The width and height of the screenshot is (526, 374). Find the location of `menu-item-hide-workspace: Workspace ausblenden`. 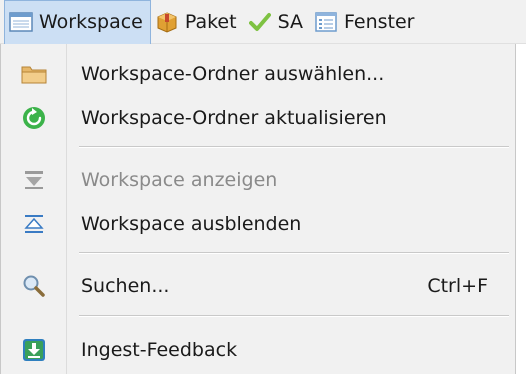

menu-item-hide-workspace: Workspace ausblenden is located at coordinates (258, 224).